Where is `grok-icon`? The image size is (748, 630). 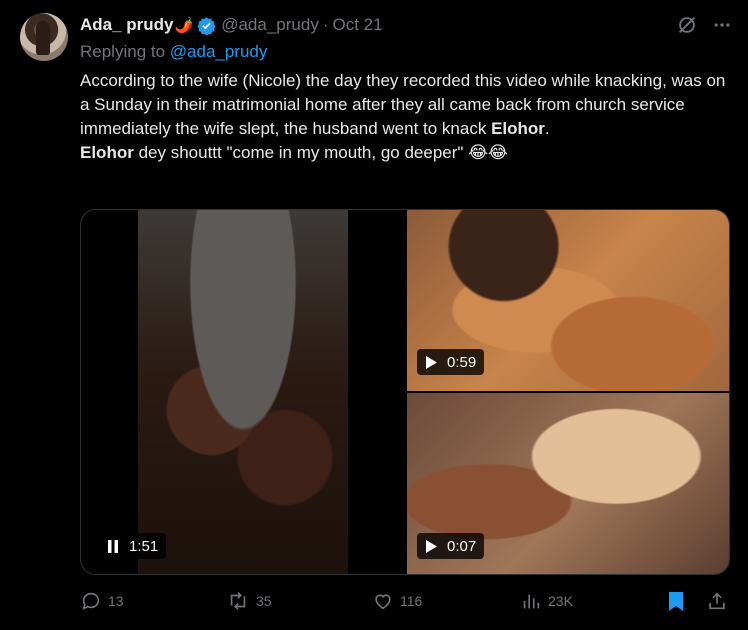 grok-icon is located at coordinates (687, 25).